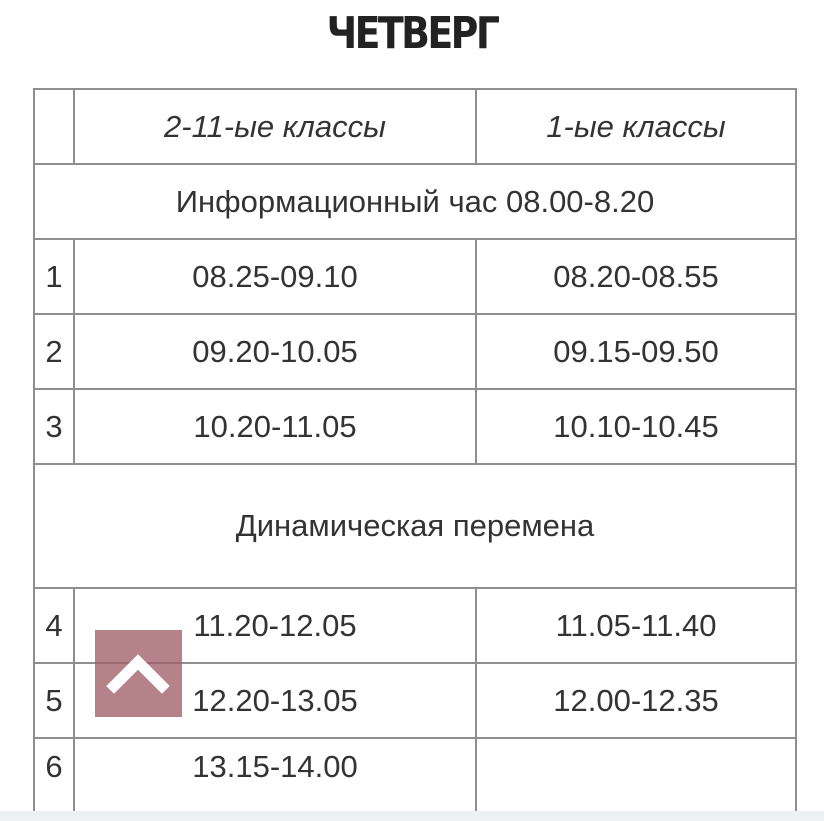 The width and height of the screenshot is (824, 821). I want to click on dynamic-break-cell: Динамическая перемена, so click(415, 526).